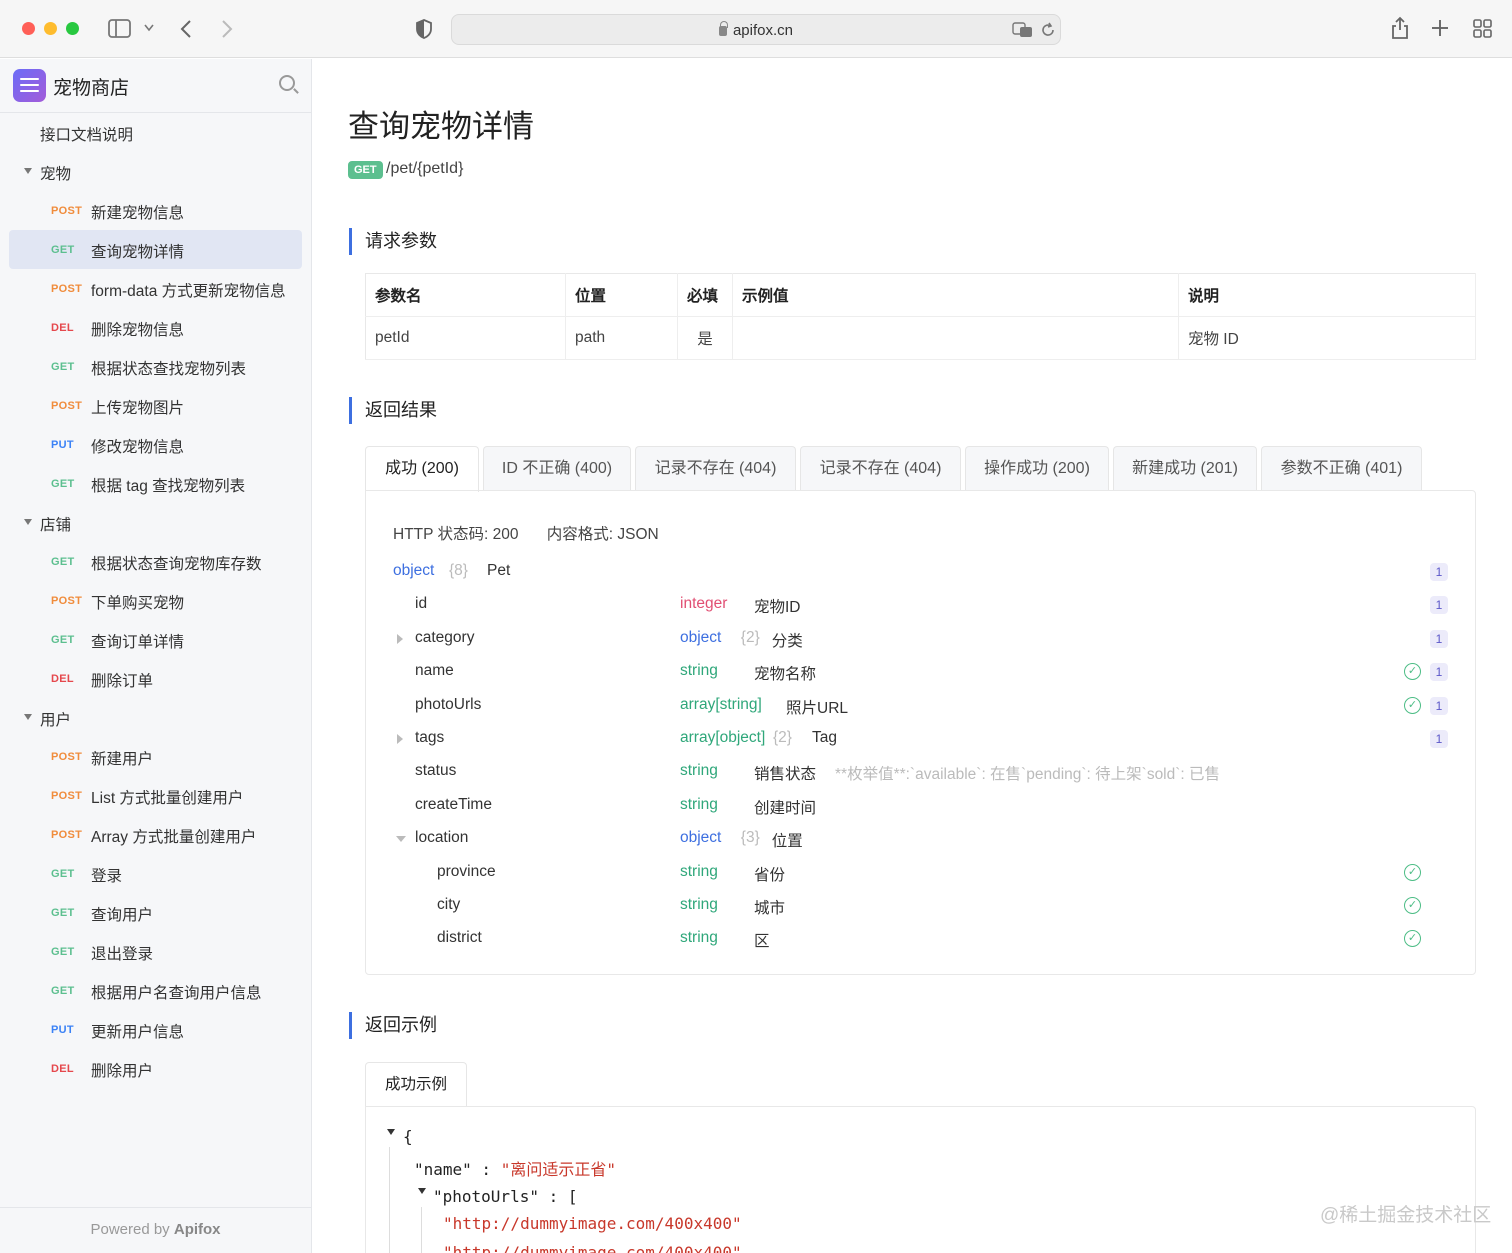  What do you see at coordinates (155, 483) in the screenshot?
I see `sidebar-item-api: GET 根据 tag 查找宠物列表` at bounding box center [155, 483].